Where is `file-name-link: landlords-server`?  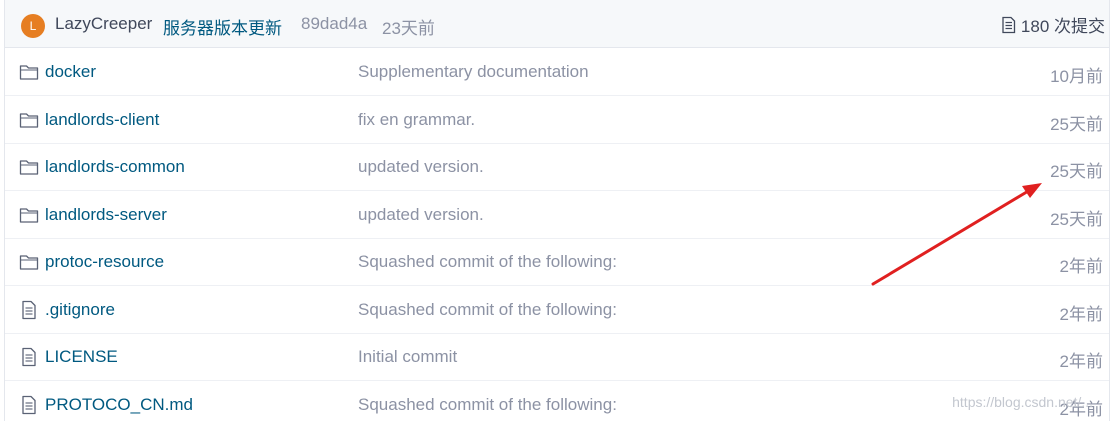
file-name-link: landlords-server is located at coordinates (106, 215).